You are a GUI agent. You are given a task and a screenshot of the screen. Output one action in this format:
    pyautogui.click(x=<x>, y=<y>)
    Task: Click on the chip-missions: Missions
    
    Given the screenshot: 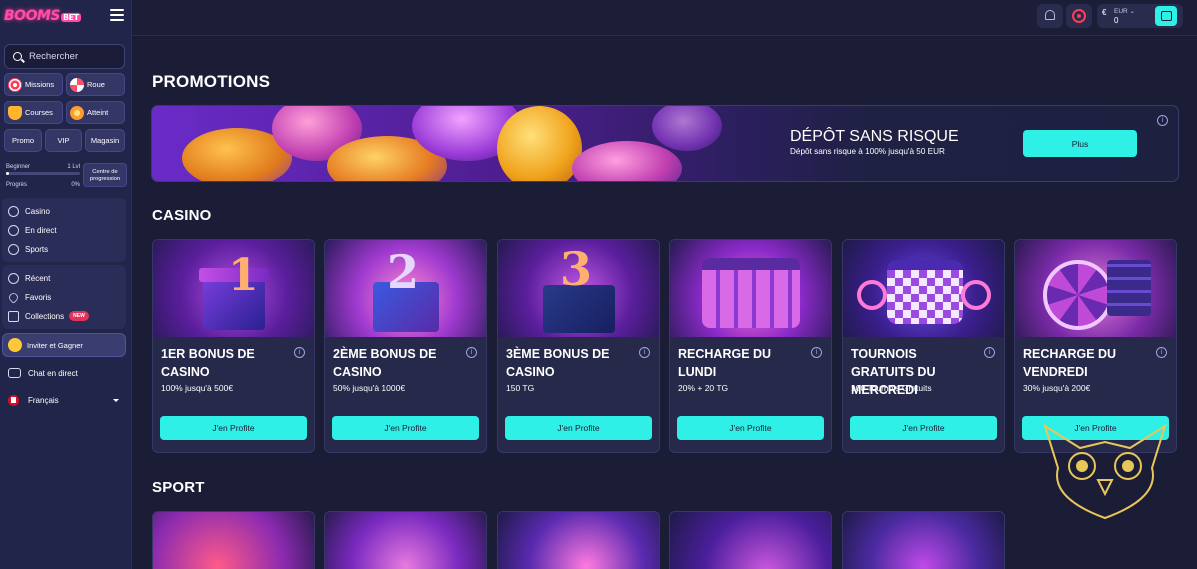 What is the action you would take?
    pyautogui.click(x=33, y=84)
    